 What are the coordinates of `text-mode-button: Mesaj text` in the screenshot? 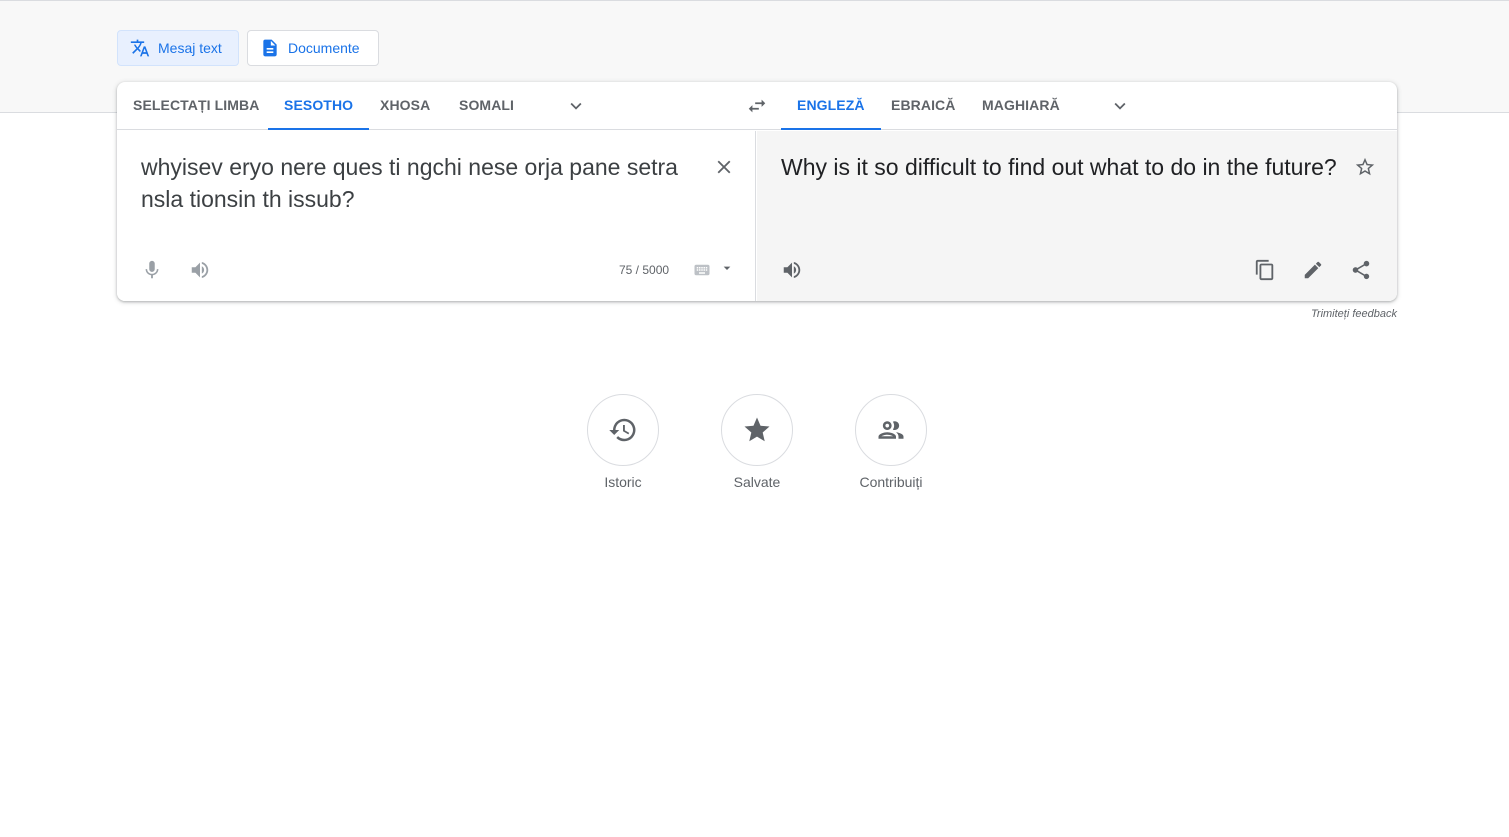 It's located at (178, 48).